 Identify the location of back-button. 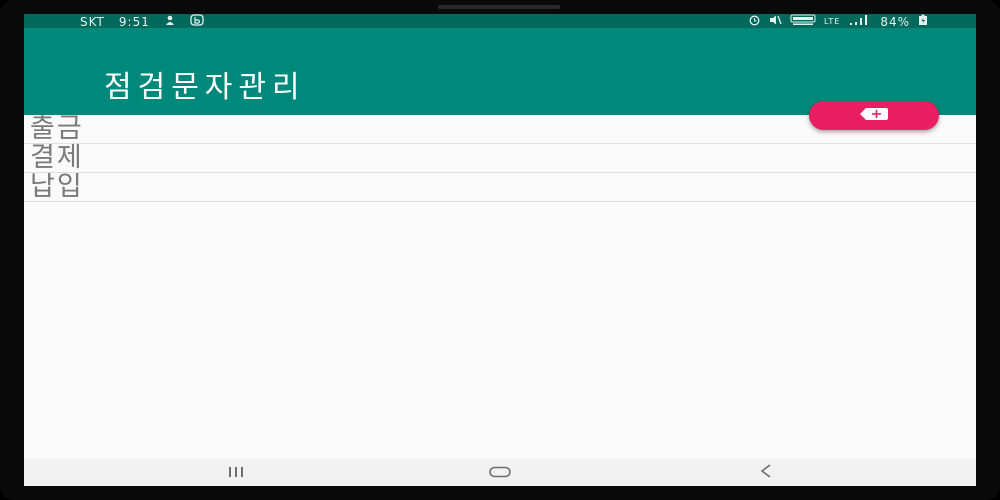
(766, 472).